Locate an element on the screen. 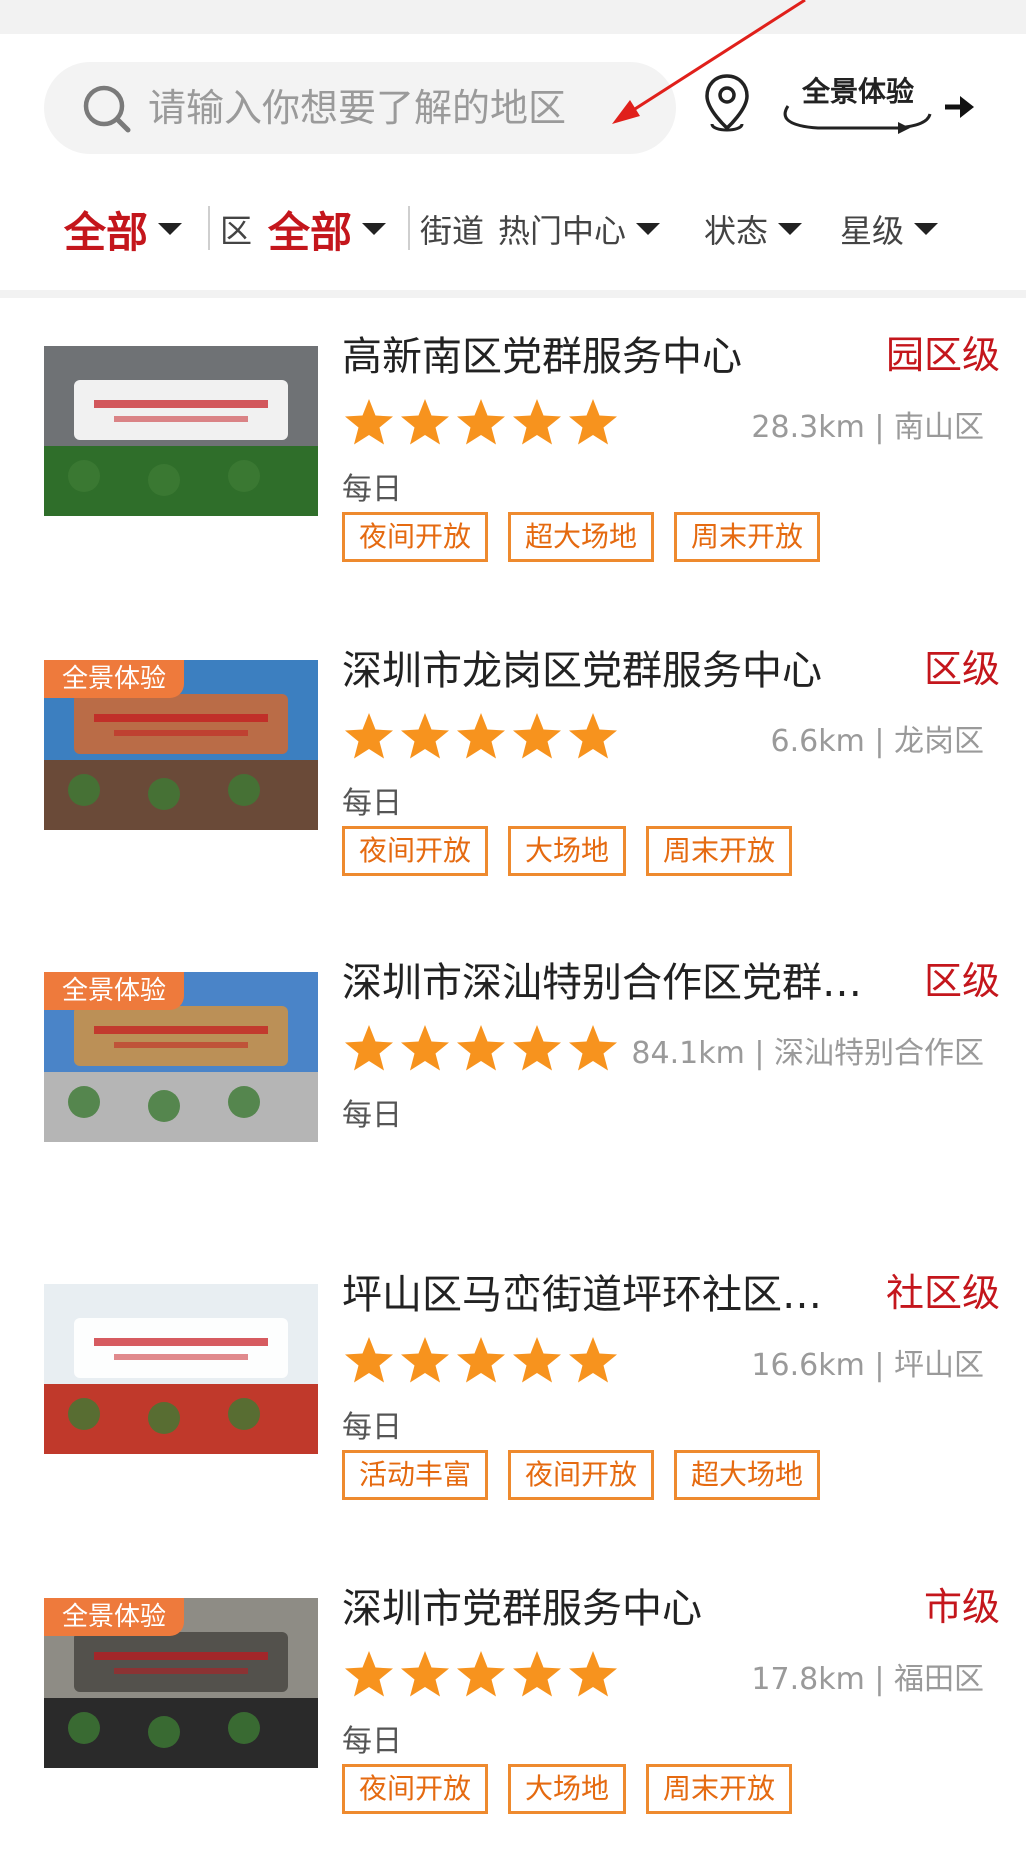 The image size is (1026, 1862). filter-city: 全部 is located at coordinates (123, 229).